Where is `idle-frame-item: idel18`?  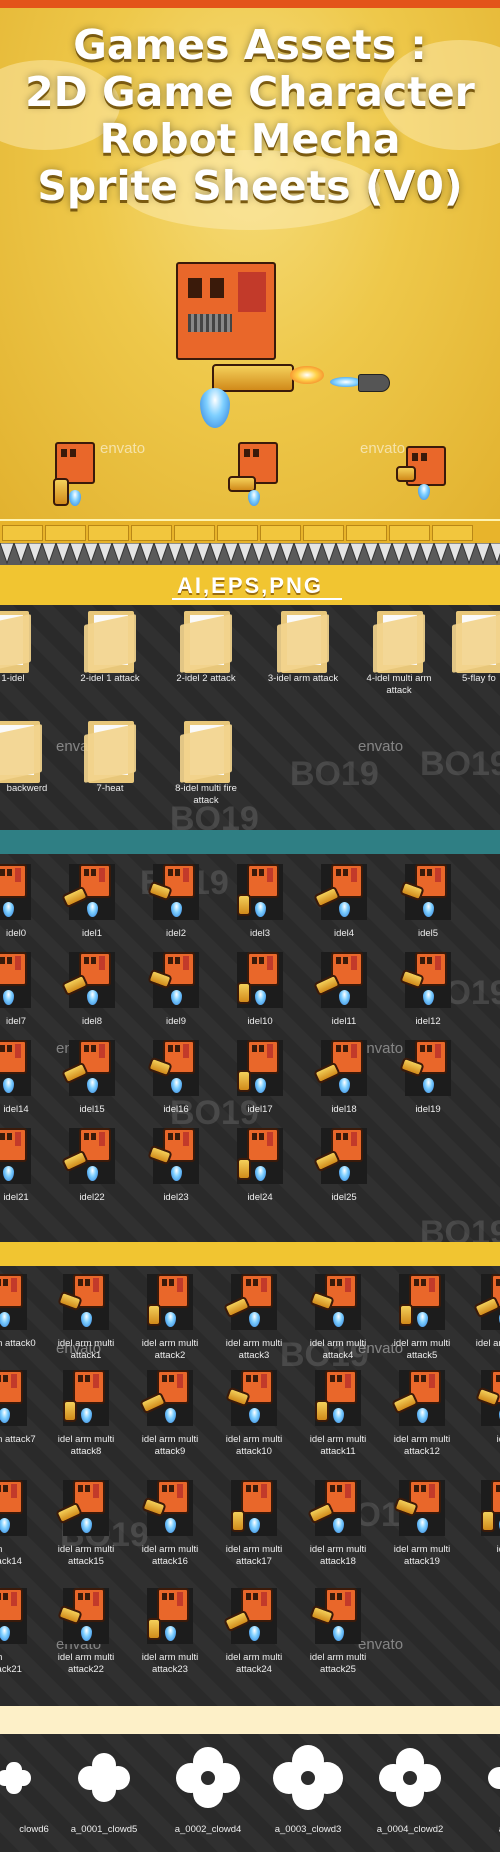 idle-frame-item: idel18 is located at coordinates (343, 1078).